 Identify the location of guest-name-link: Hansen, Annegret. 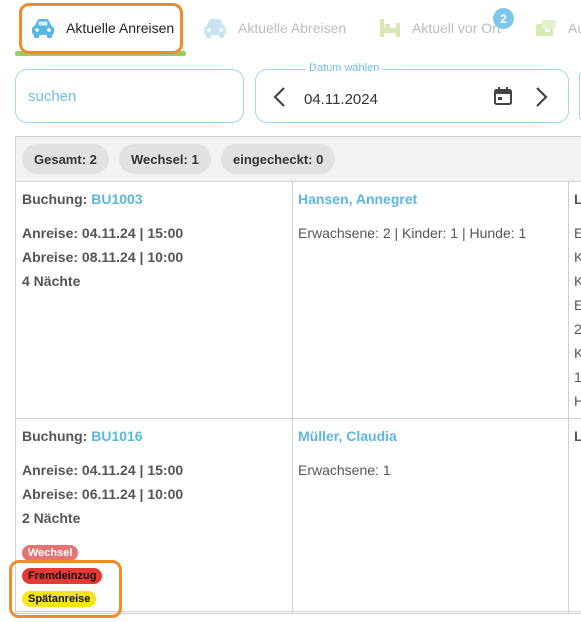
(357, 199).